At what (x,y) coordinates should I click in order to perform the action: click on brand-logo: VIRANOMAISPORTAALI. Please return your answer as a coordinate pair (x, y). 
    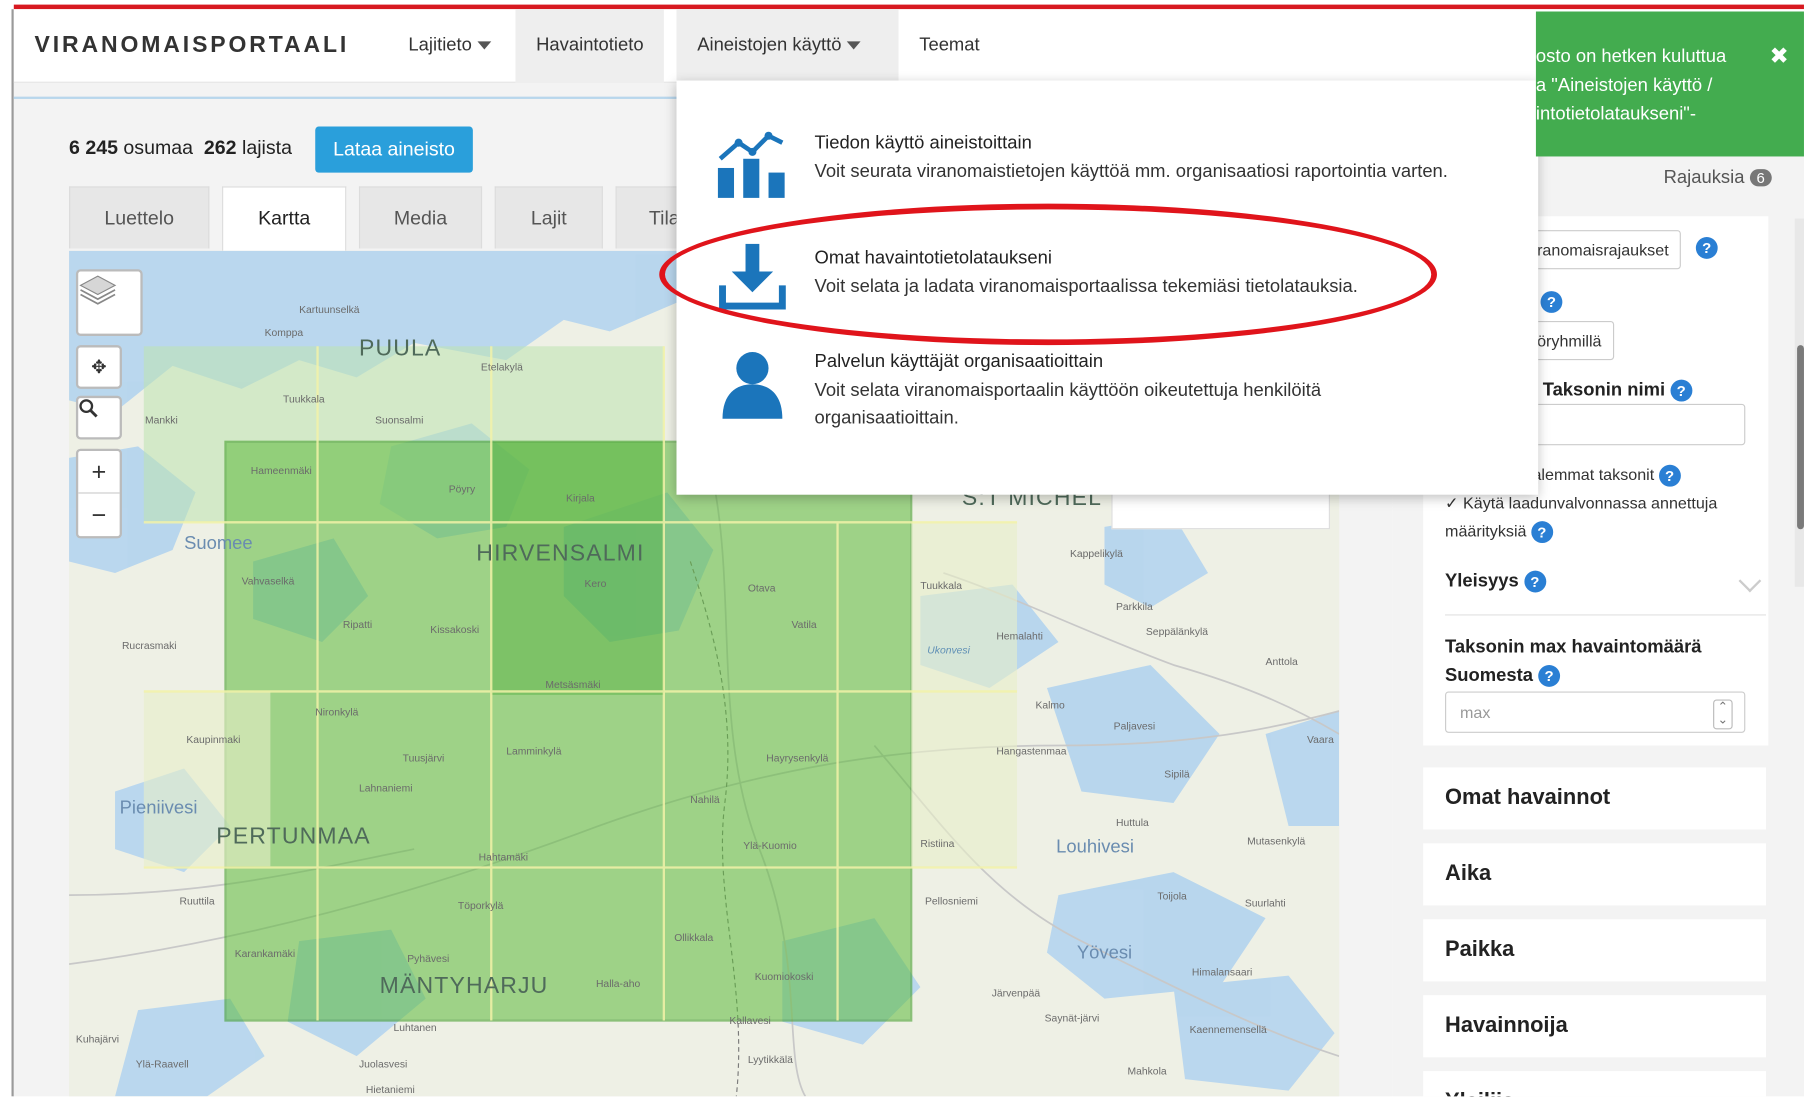
    Looking at the image, I should click on (192, 45).